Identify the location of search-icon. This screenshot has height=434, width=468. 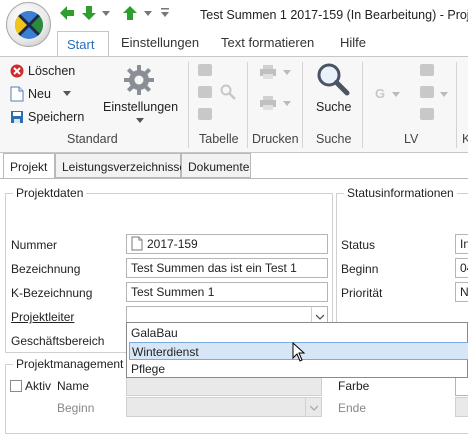
(228, 92).